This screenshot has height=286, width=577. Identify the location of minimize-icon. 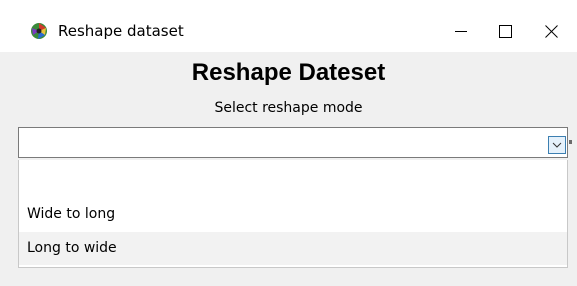
(461, 31).